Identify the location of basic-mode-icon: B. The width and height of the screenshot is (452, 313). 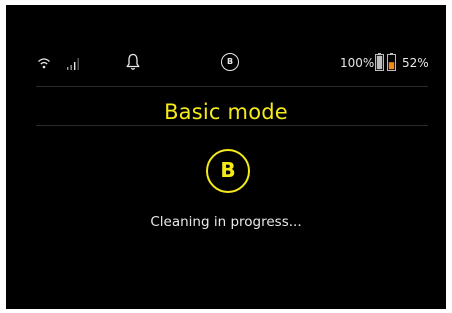
(228, 171).